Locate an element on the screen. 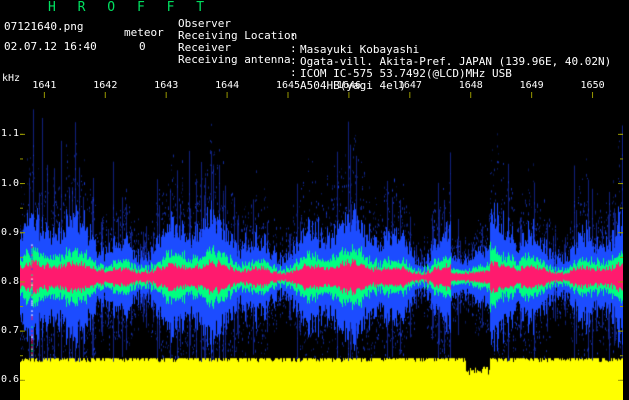  x-tick-label: 1641 is located at coordinates (44, 85).